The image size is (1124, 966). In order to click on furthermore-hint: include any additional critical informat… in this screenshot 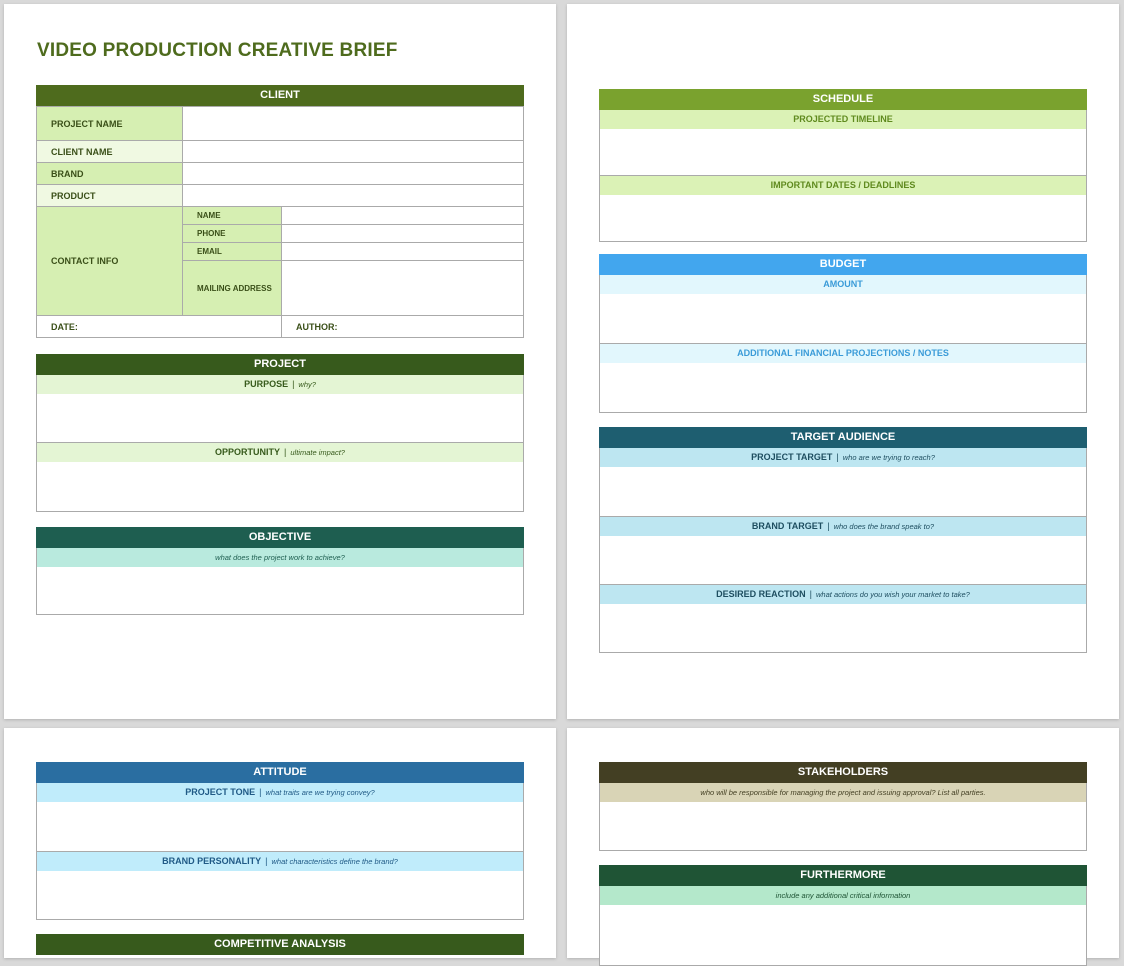, I will do `click(843, 895)`.